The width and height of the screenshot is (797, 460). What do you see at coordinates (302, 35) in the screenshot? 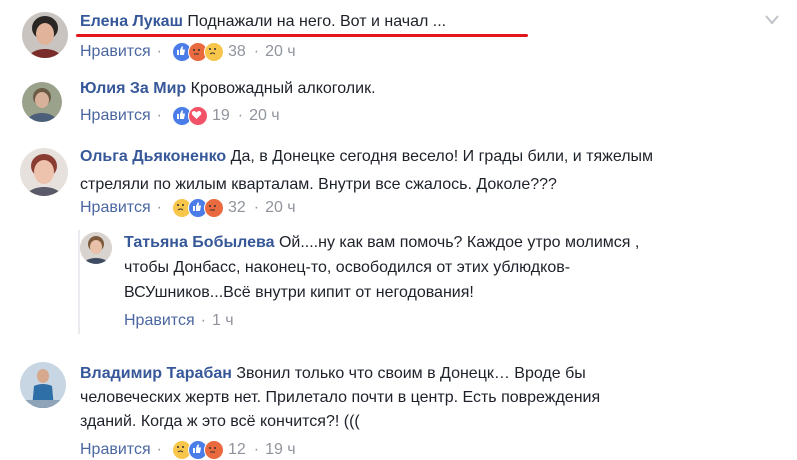
I see `red-underline` at bounding box center [302, 35].